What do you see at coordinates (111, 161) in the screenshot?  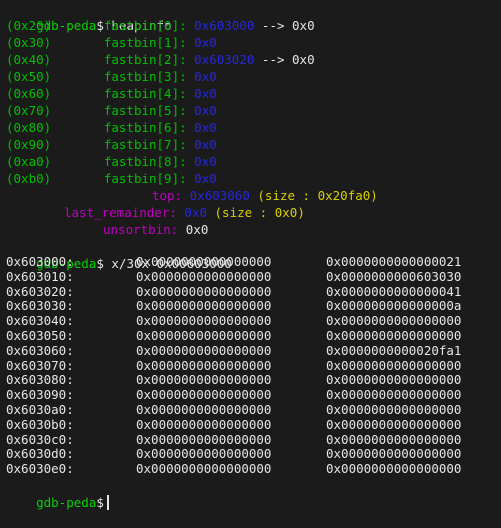 I see `fastbin-row: (0xa0) fastbin[8]: 0x0` at bounding box center [111, 161].